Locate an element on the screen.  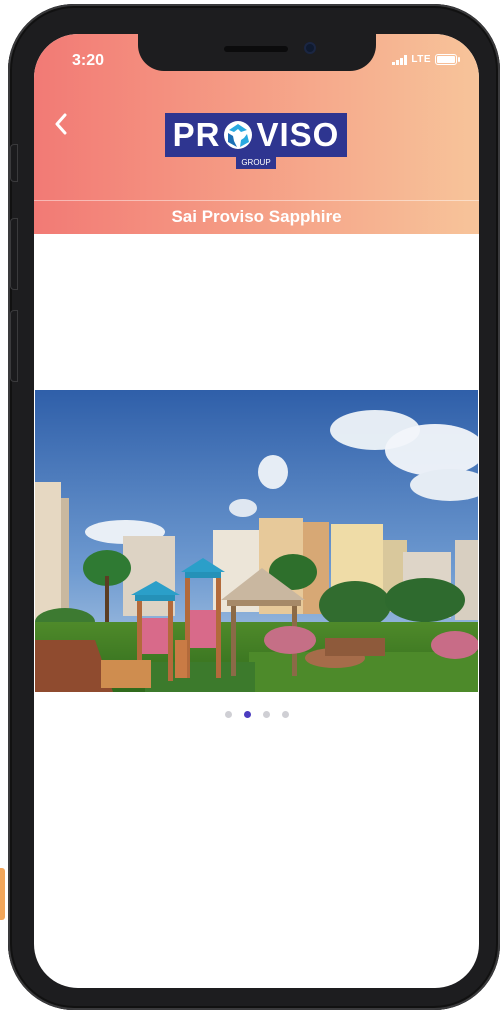
silent-switch is located at coordinates (14, 163).